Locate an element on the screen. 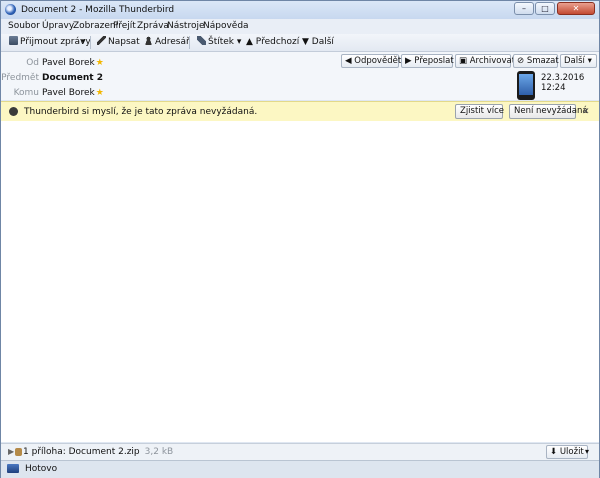 This screenshot has width=600, height=478. status-text: Hotovo is located at coordinates (41, 469).